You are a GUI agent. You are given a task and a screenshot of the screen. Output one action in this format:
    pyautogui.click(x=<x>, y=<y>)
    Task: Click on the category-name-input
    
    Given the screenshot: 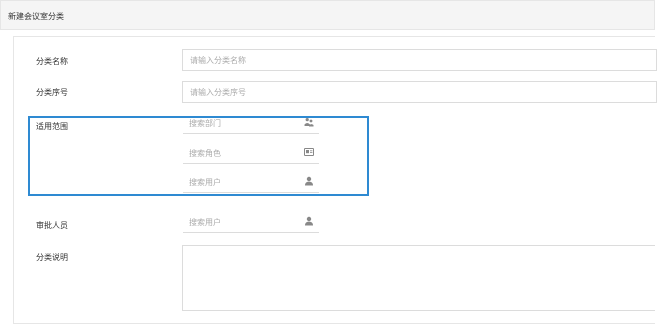 What is the action you would take?
    pyautogui.click(x=419, y=60)
    